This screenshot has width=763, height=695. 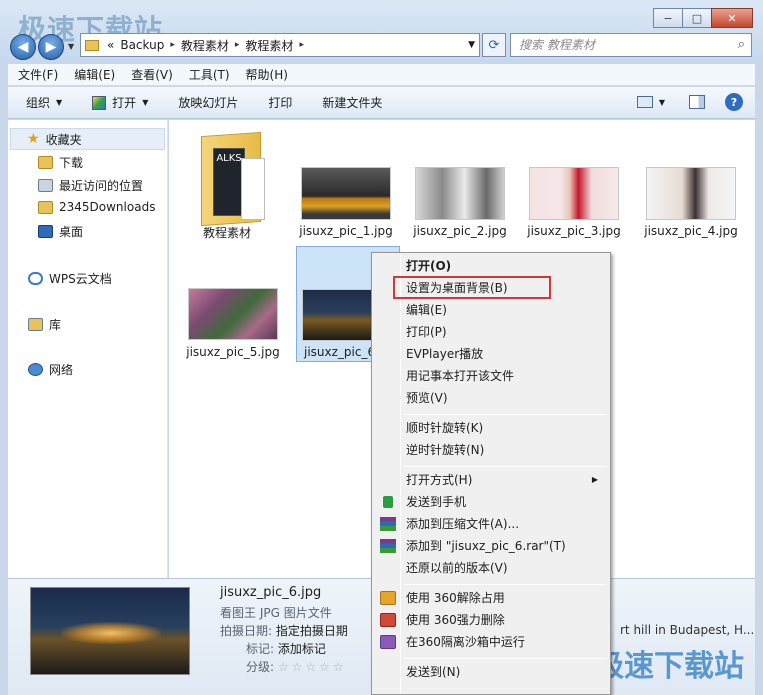 I want to click on file-tile-folder: ALKS 教程素材, so click(x=227, y=182).